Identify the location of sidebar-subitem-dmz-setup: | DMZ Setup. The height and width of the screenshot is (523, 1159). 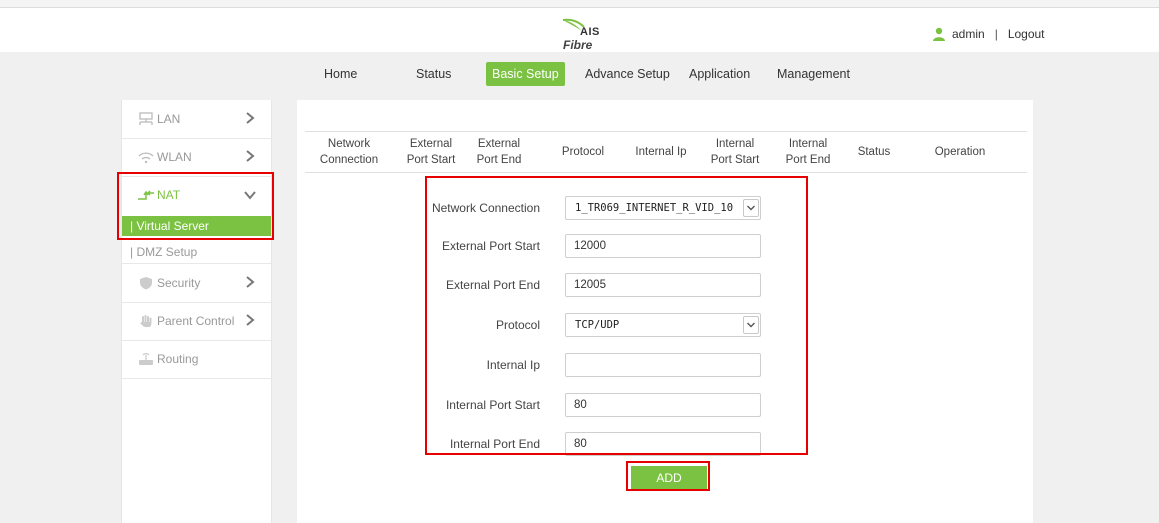
(196, 252).